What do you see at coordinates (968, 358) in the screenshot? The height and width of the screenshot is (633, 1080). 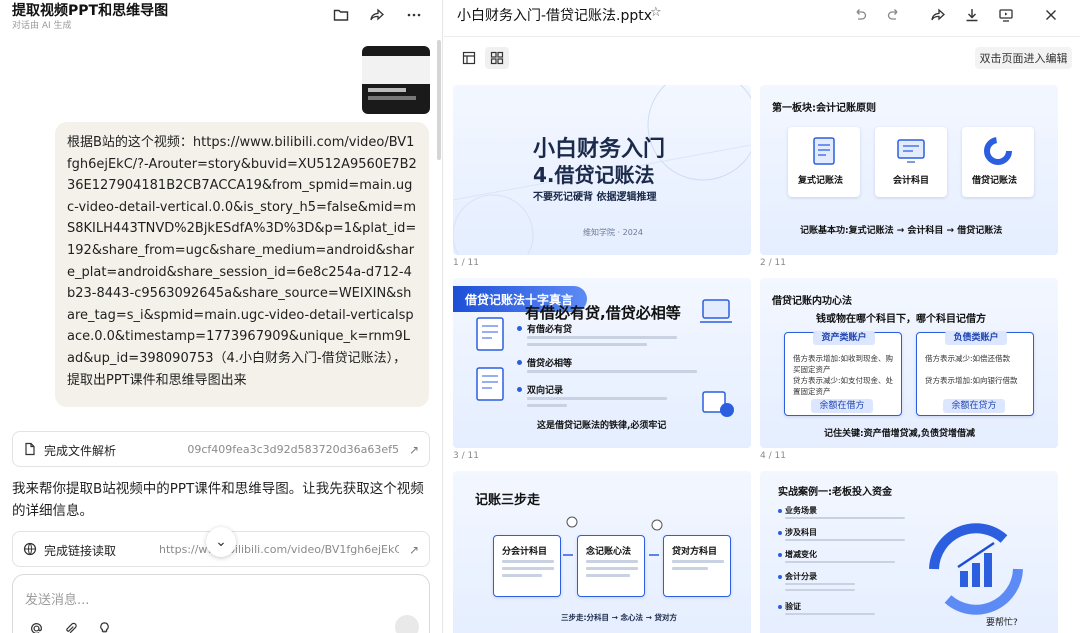 I see `account-row: 借方表示减少:如偿还借款` at bounding box center [968, 358].